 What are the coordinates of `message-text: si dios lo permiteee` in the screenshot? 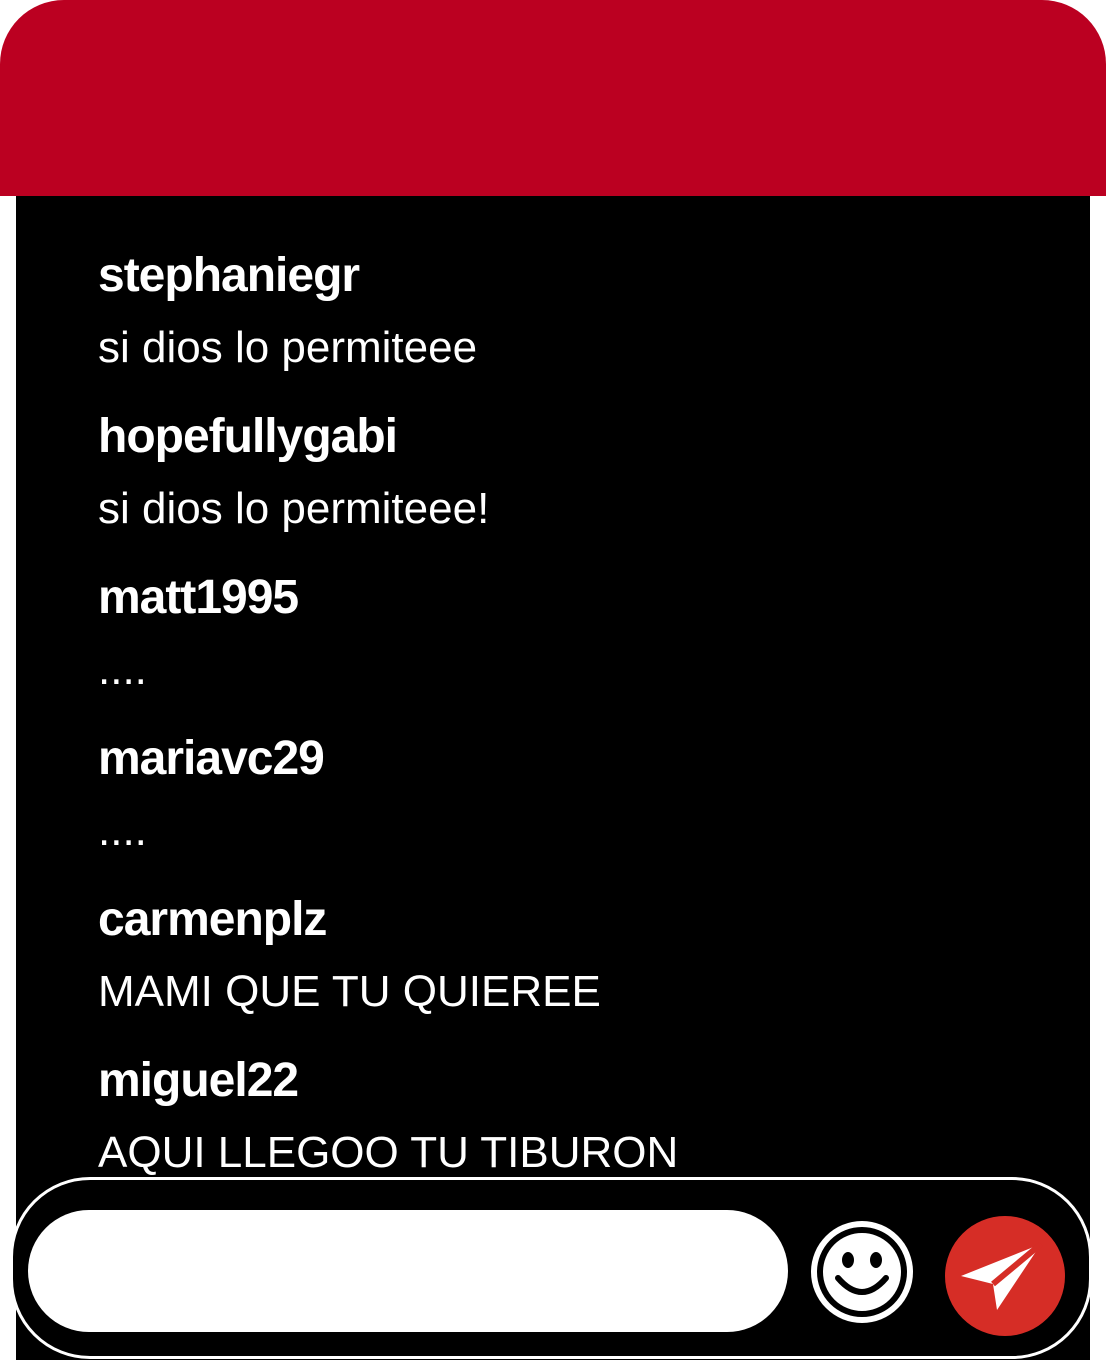 It's located at (288, 347).